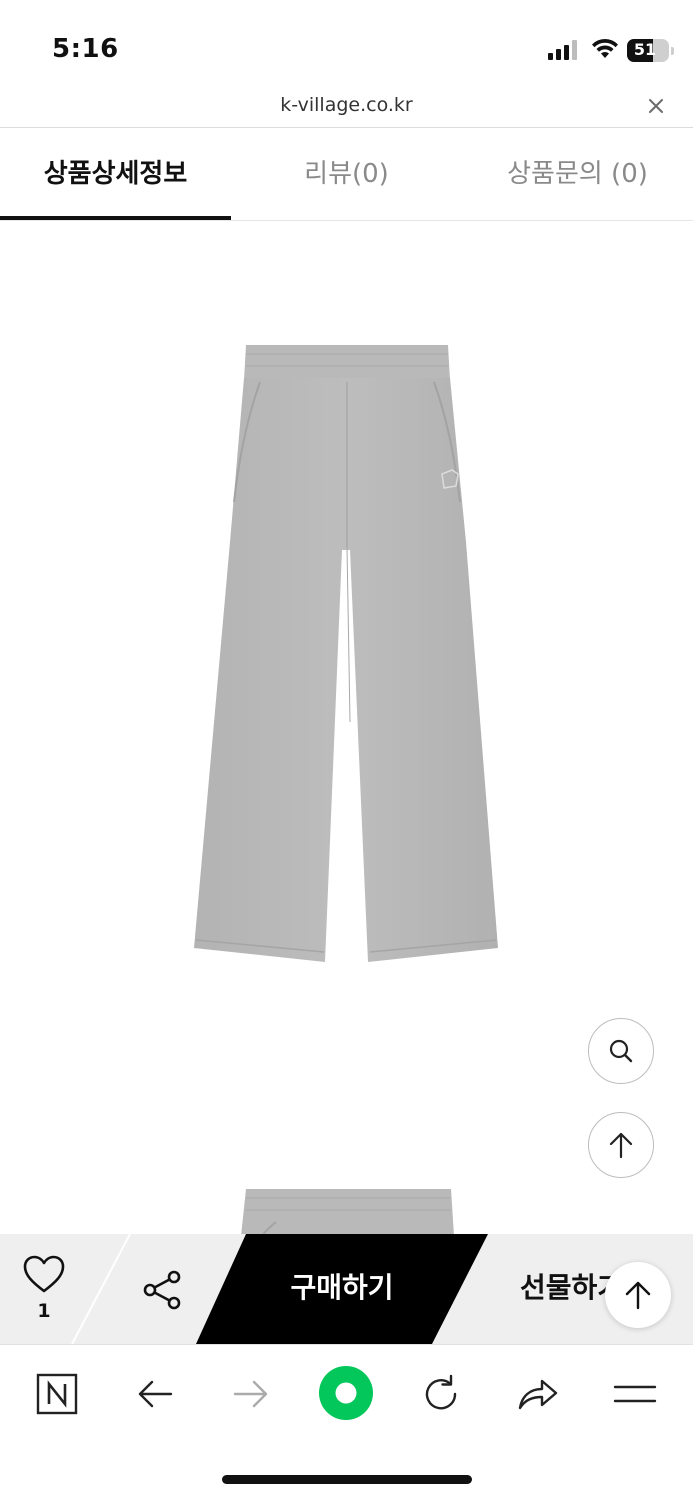 The height and width of the screenshot is (1500, 693). I want to click on share-icon, so click(163, 1290).